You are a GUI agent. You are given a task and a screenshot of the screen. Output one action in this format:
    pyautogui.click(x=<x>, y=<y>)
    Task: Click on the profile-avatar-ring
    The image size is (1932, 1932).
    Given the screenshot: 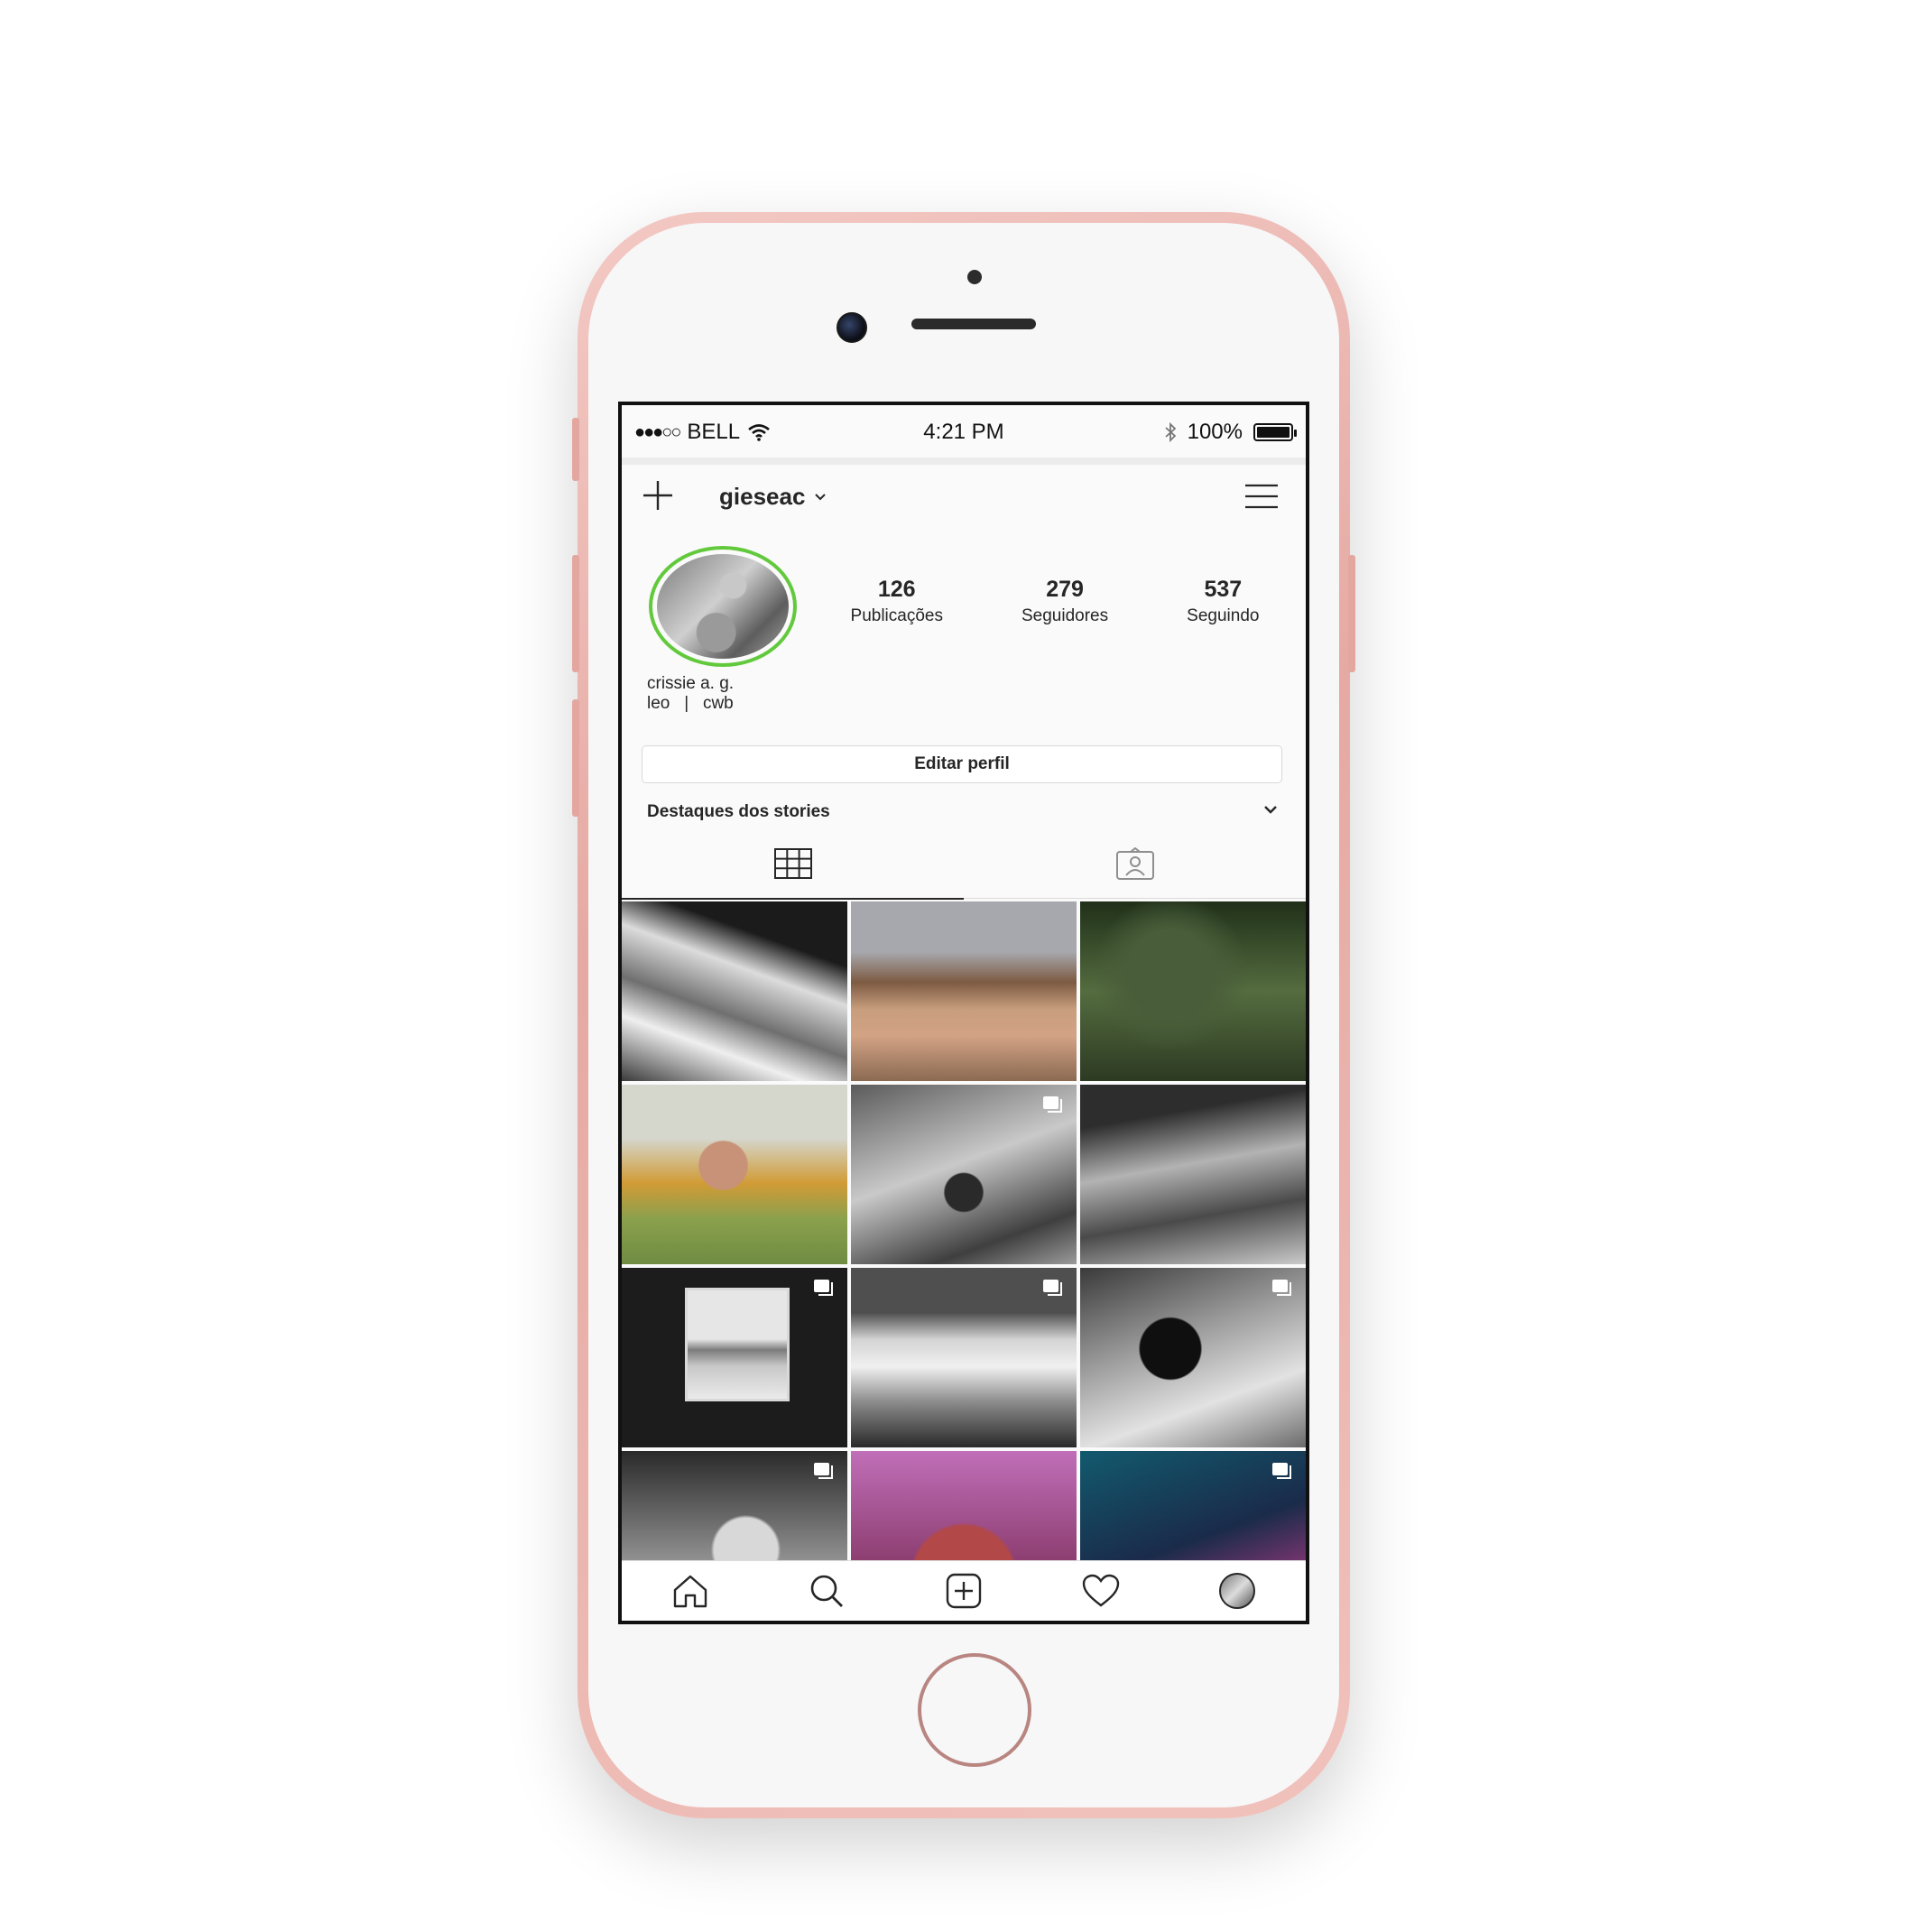 What is the action you would take?
    pyautogui.click(x=723, y=606)
    